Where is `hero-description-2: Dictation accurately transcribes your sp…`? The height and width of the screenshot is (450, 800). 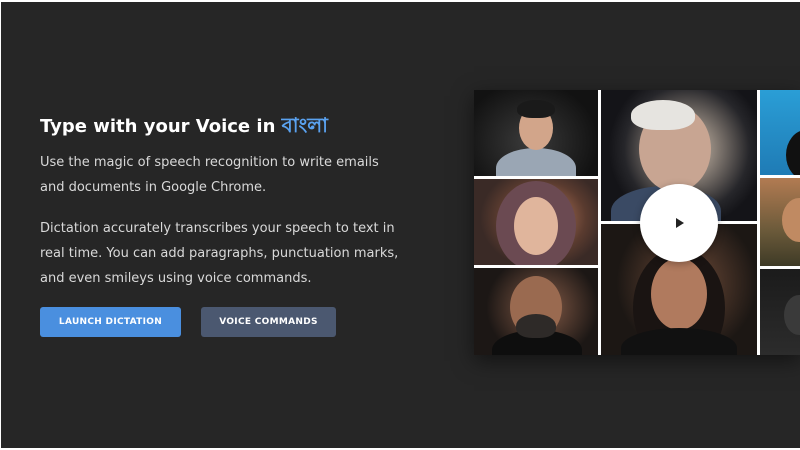 hero-description-2: Dictation accurately transcribes your sp… is located at coordinates (219, 253).